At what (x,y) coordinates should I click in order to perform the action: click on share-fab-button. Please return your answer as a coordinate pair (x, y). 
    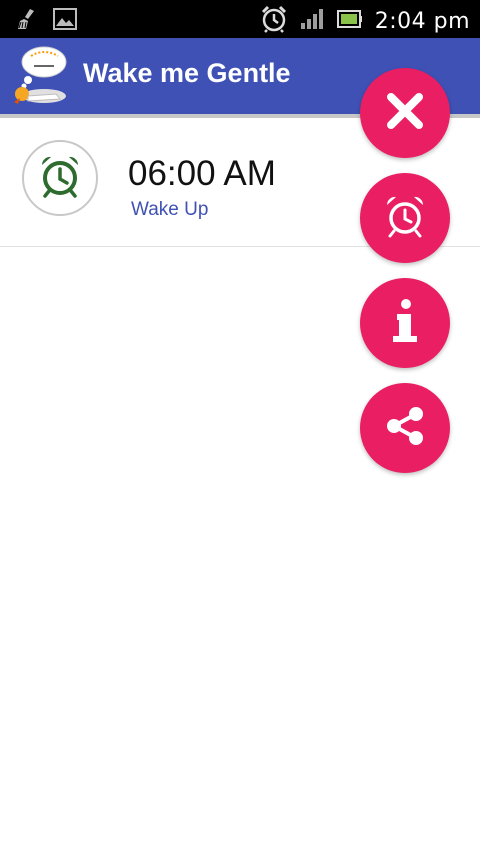
    Looking at the image, I should click on (405, 428).